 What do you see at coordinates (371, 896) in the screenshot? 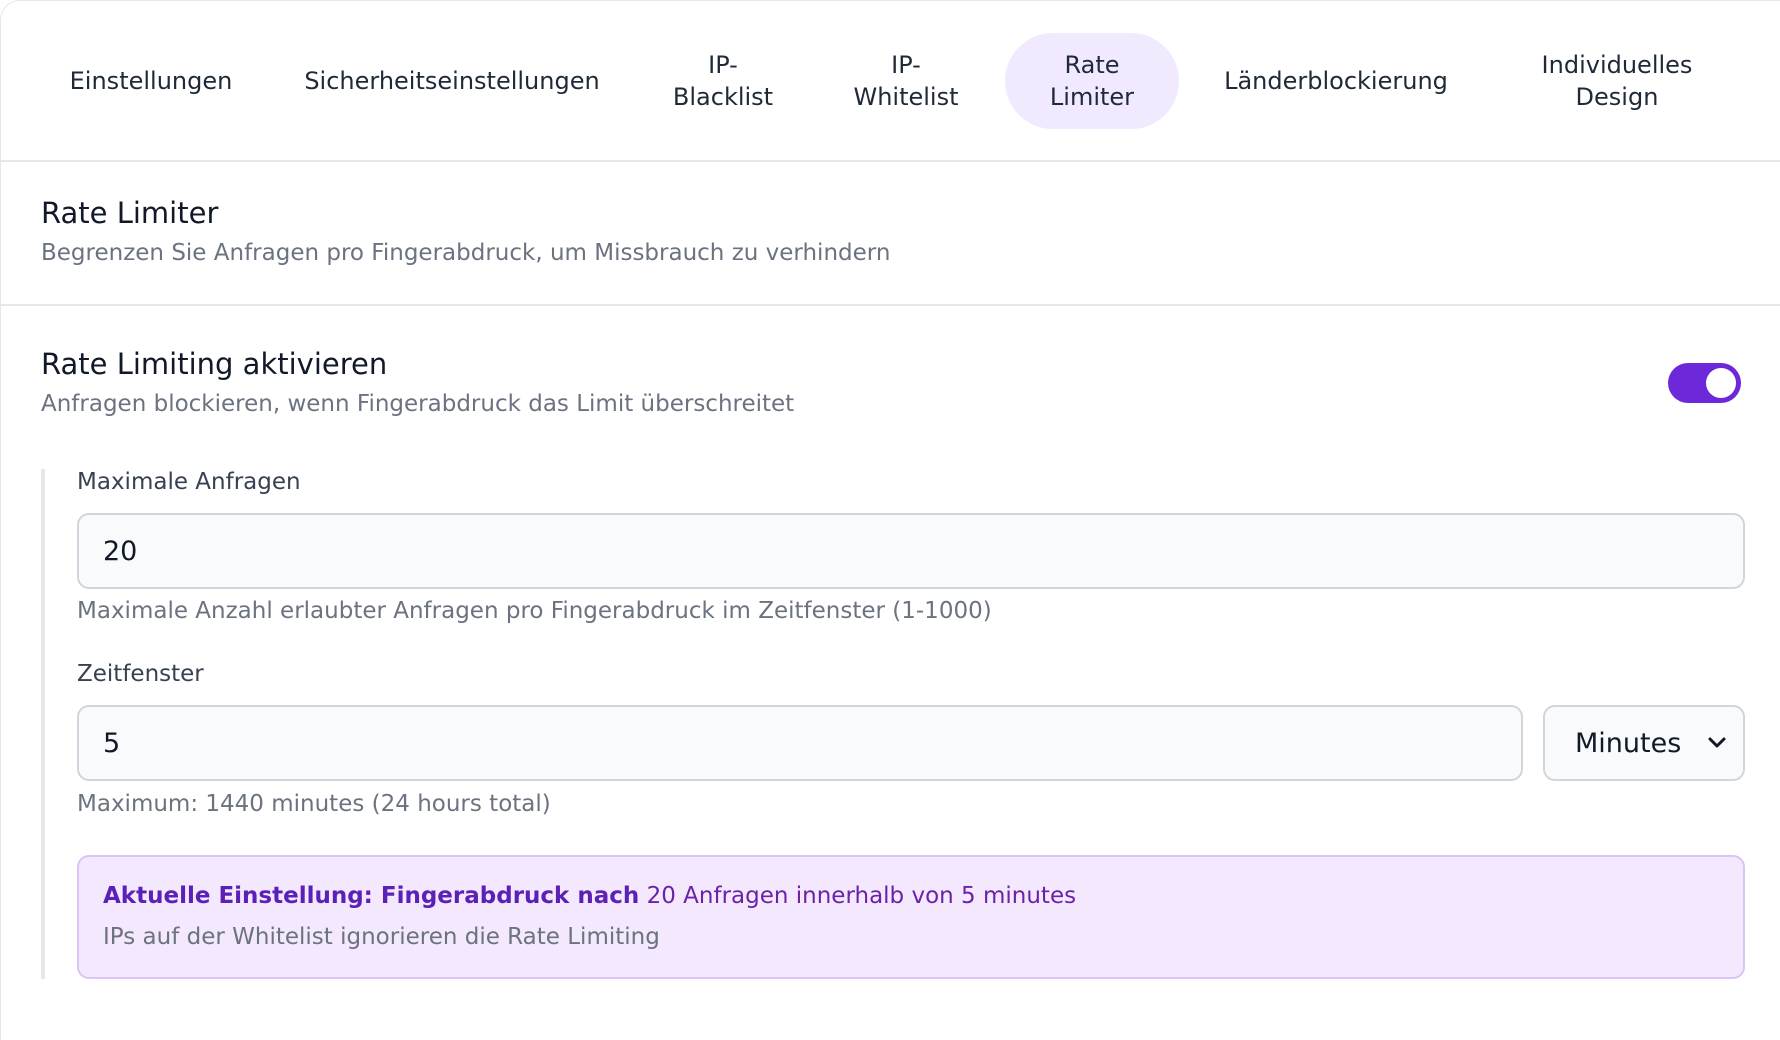
I see `current-setting-prefix: Aktuelle Einstellung: Fingerabdruck nach` at bounding box center [371, 896].